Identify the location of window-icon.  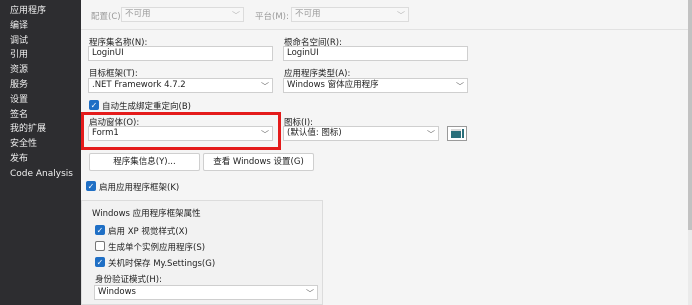
(456, 133).